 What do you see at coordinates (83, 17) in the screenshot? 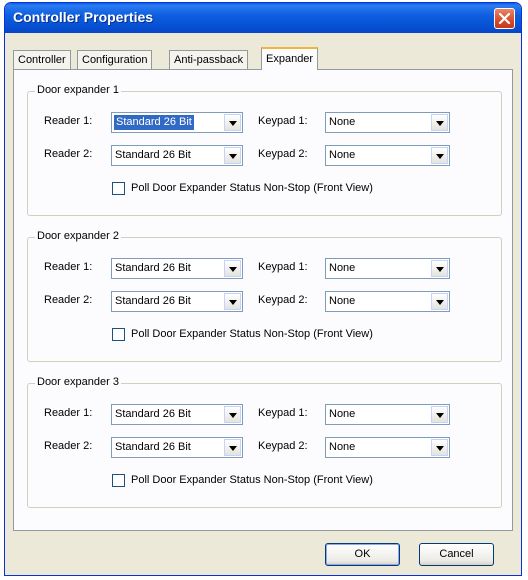
I see `window-title: Controller Properties` at bounding box center [83, 17].